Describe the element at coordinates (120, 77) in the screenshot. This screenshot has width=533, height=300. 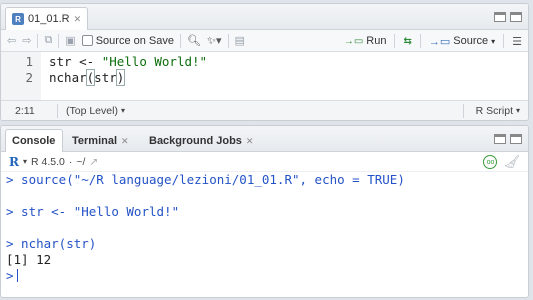
I see `matched-paren: )` at that location.